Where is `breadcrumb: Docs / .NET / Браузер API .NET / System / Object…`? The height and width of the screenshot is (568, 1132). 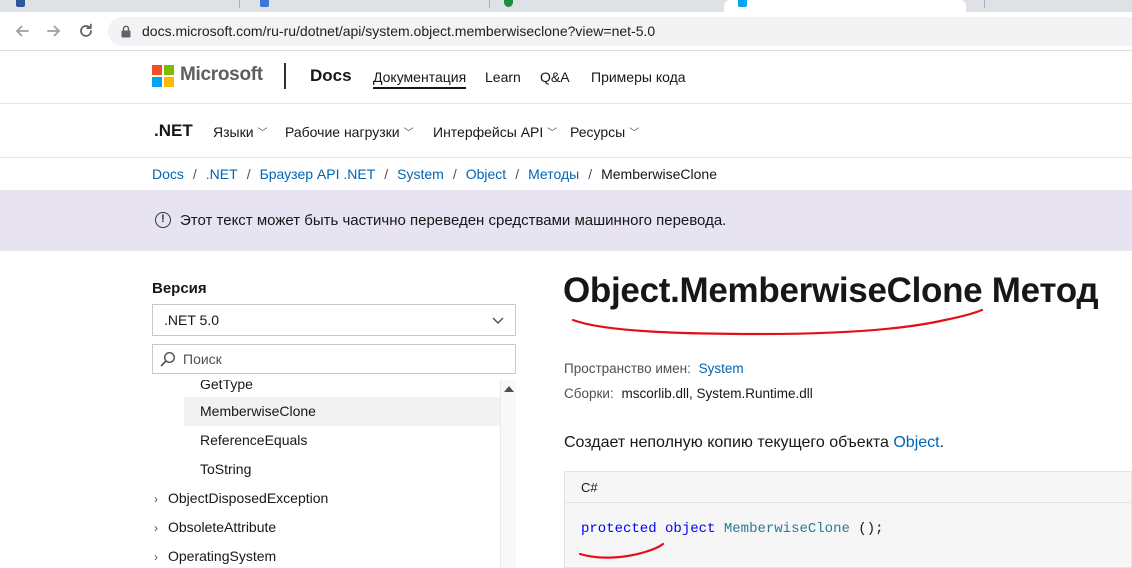
breadcrumb: Docs / .NET / Браузер API .NET / System / Object… is located at coordinates (434, 174).